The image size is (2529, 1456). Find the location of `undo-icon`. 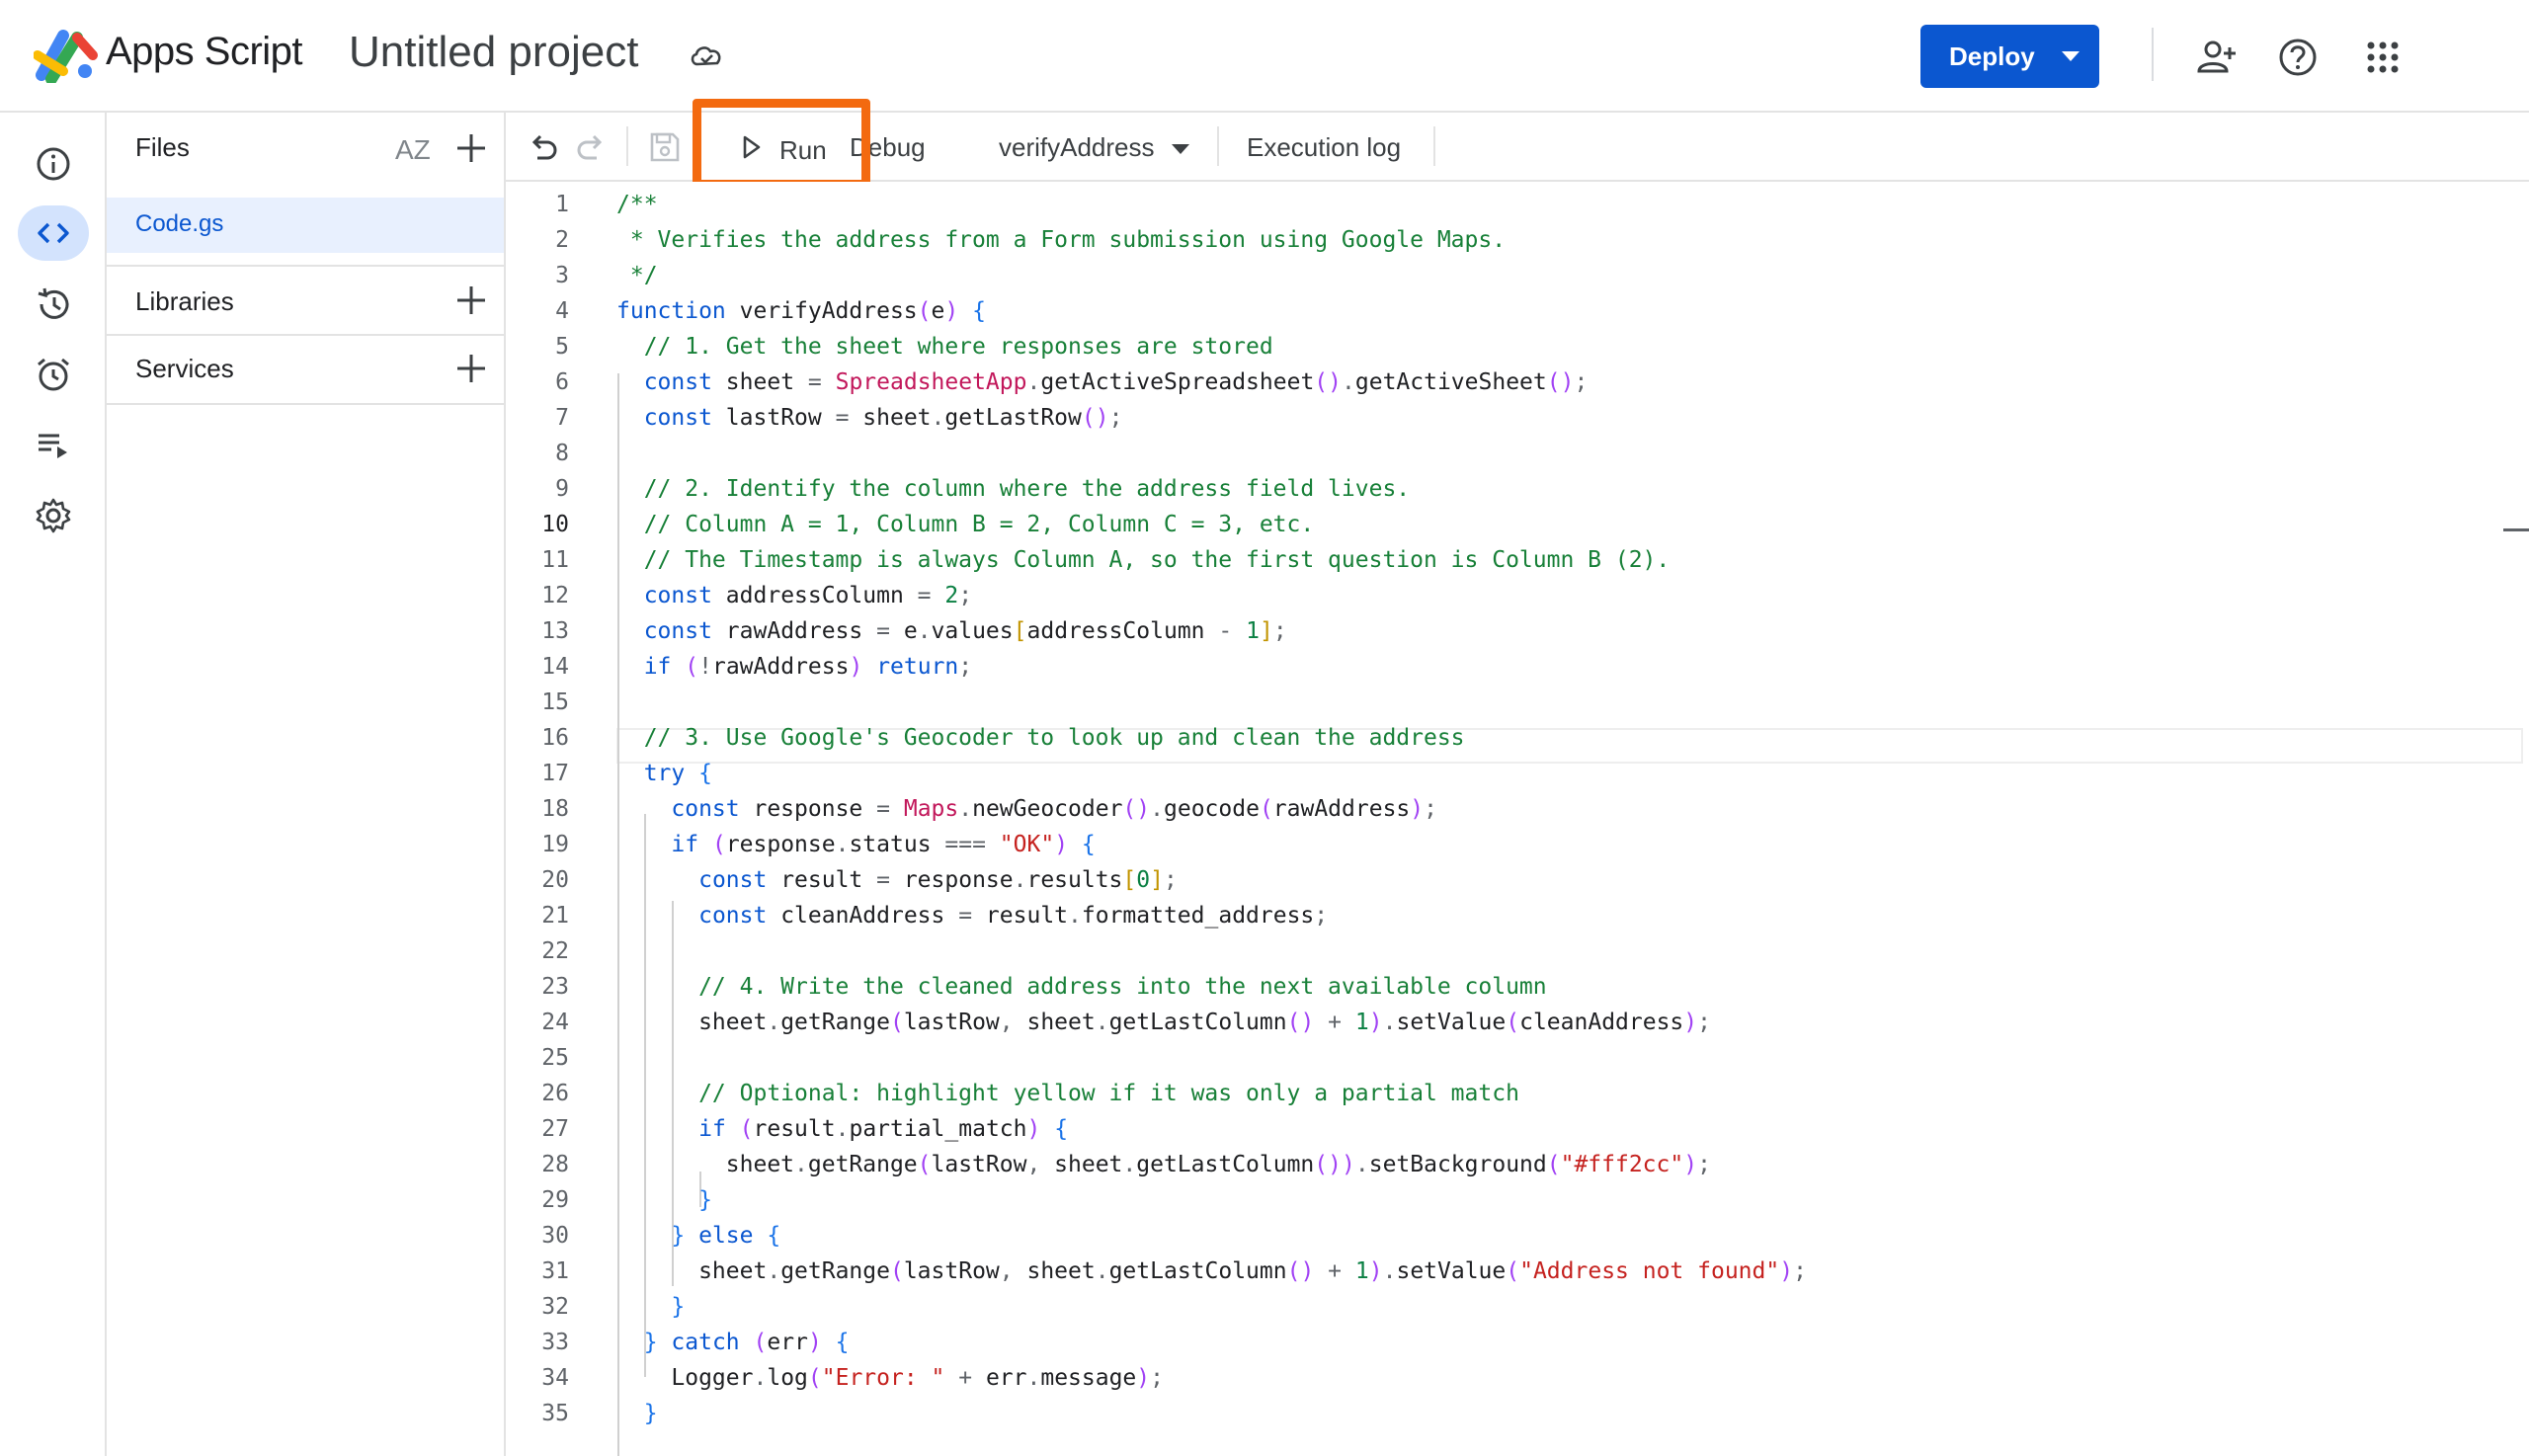

undo-icon is located at coordinates (542, 147).